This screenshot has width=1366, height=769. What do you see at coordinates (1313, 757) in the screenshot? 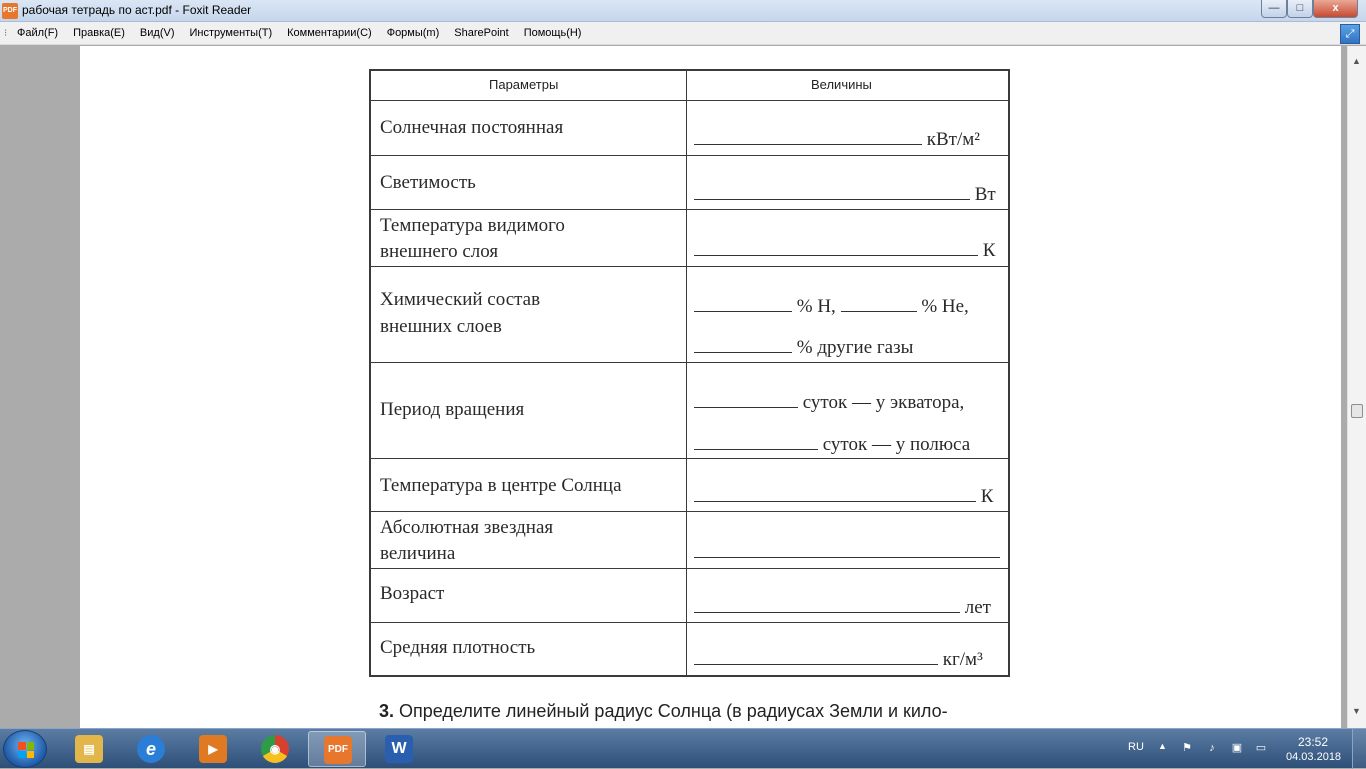
I see `clock-date: 04.03.2018` at bounding box center [1313, 757].